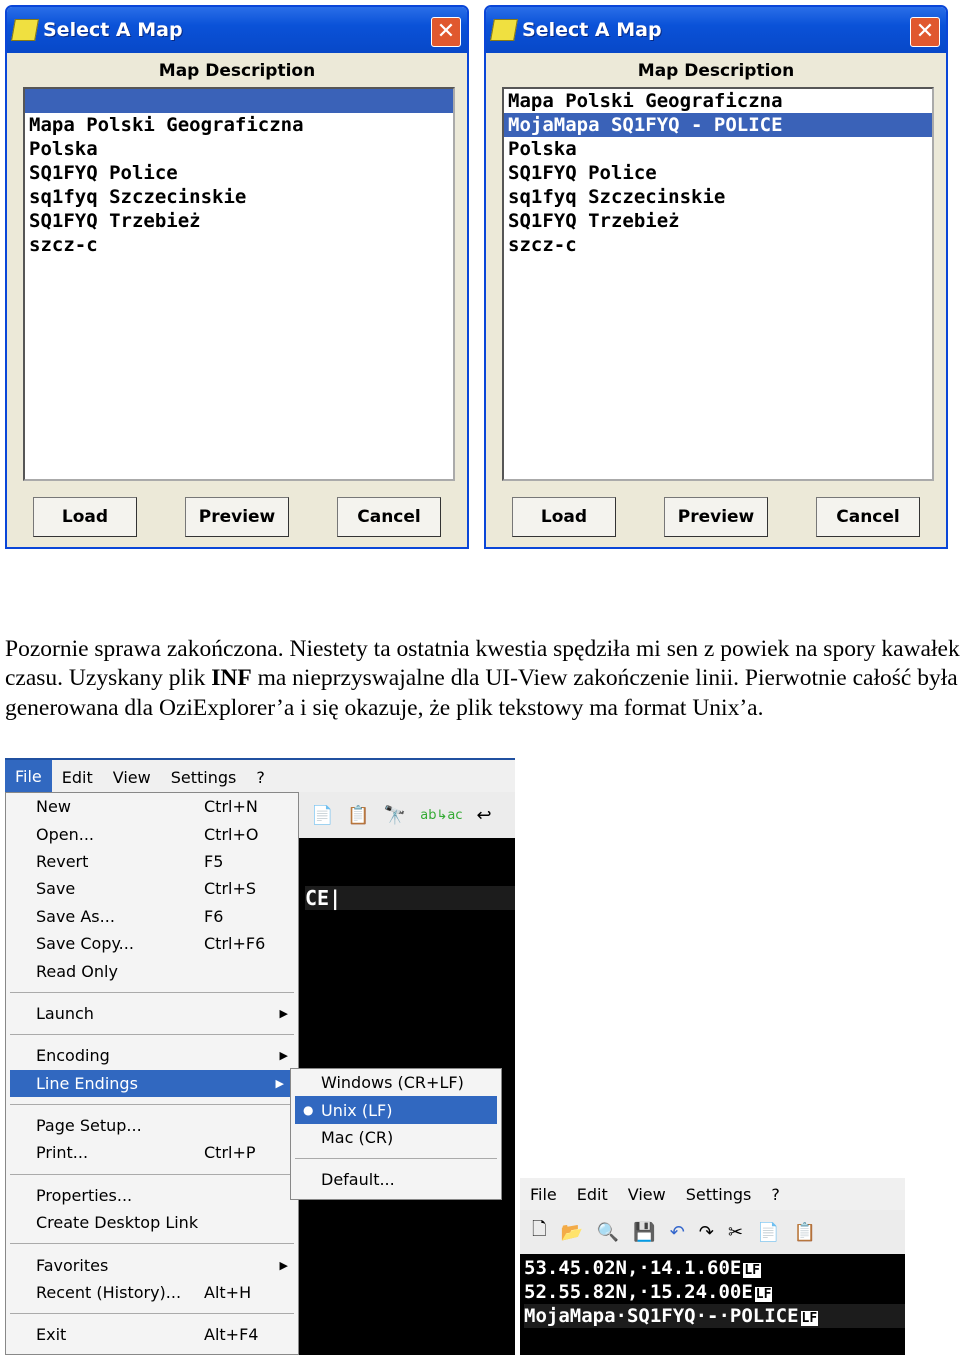 The width and height of the screenshot is (960, 1355). What do you see at coordinates (117, 1223) in the screenshot?
I see `menu-item-label: Create Desktop Link` at bounding box center [117, 1223].